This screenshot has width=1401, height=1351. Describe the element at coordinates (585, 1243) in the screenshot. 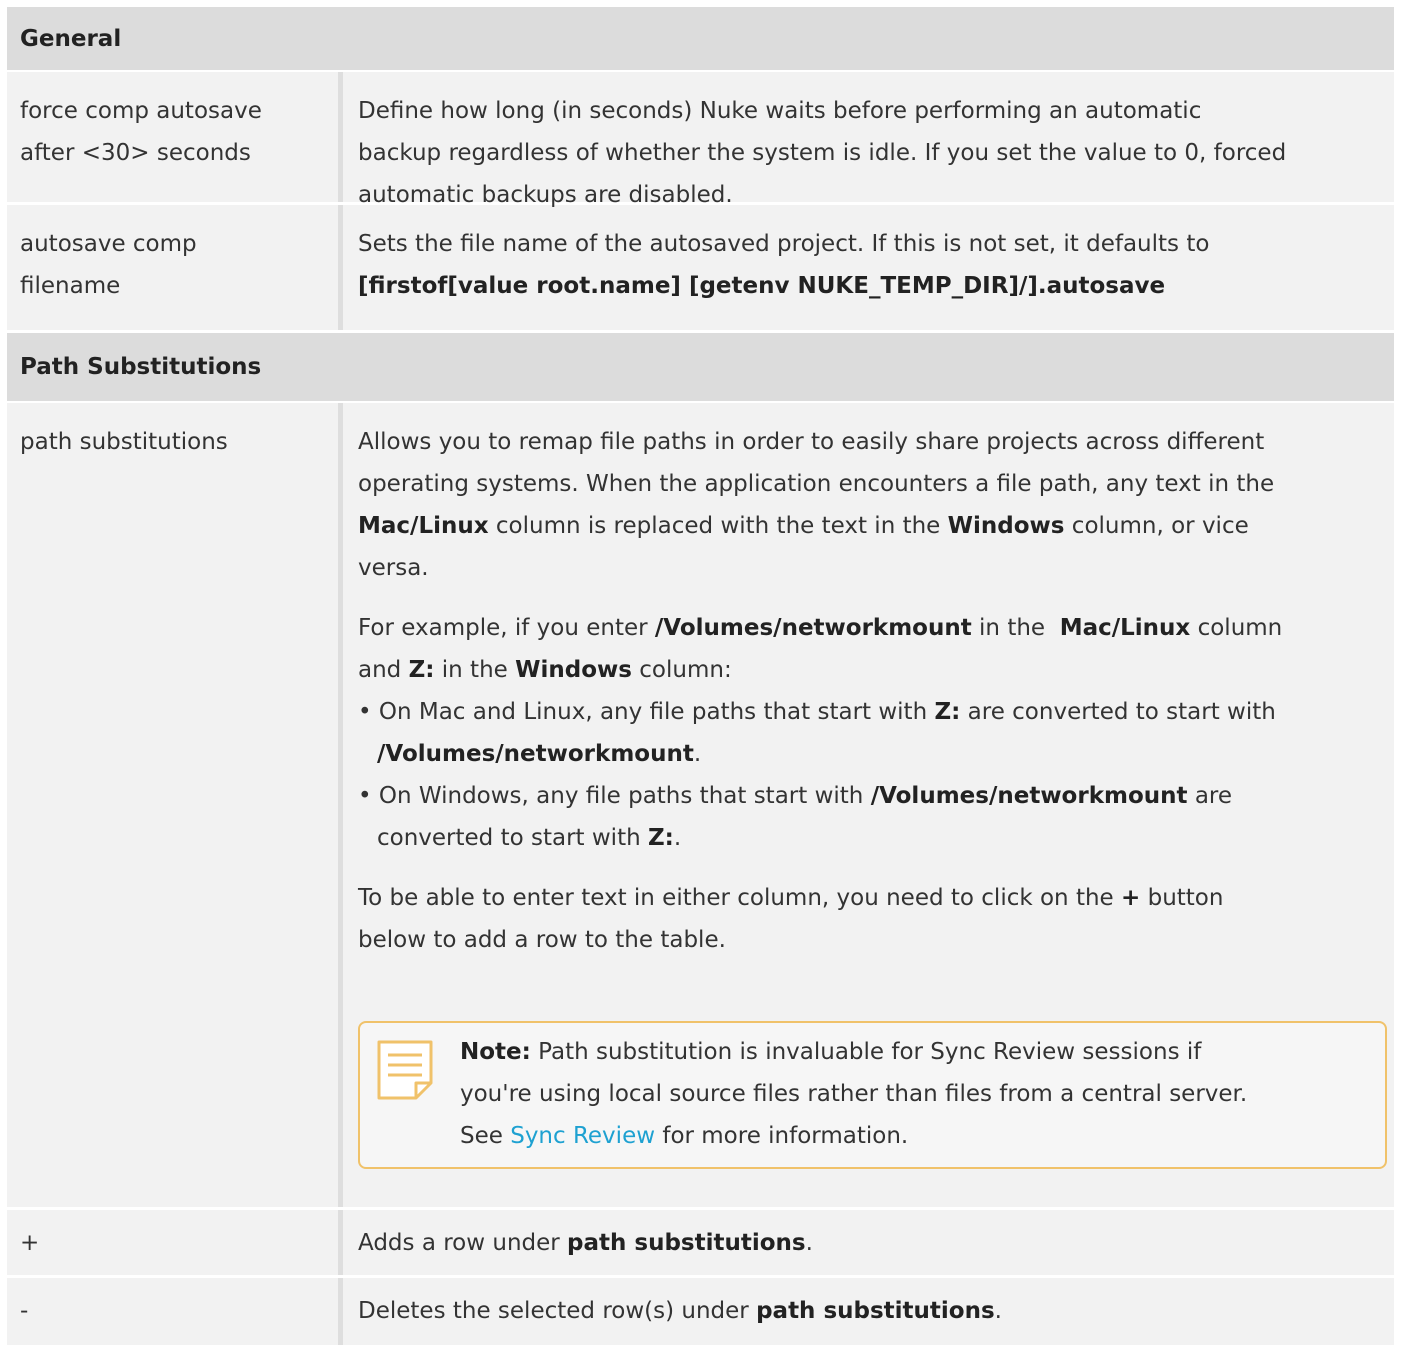

I see `setting-description: Adds a row under path substitutions.` at that location.